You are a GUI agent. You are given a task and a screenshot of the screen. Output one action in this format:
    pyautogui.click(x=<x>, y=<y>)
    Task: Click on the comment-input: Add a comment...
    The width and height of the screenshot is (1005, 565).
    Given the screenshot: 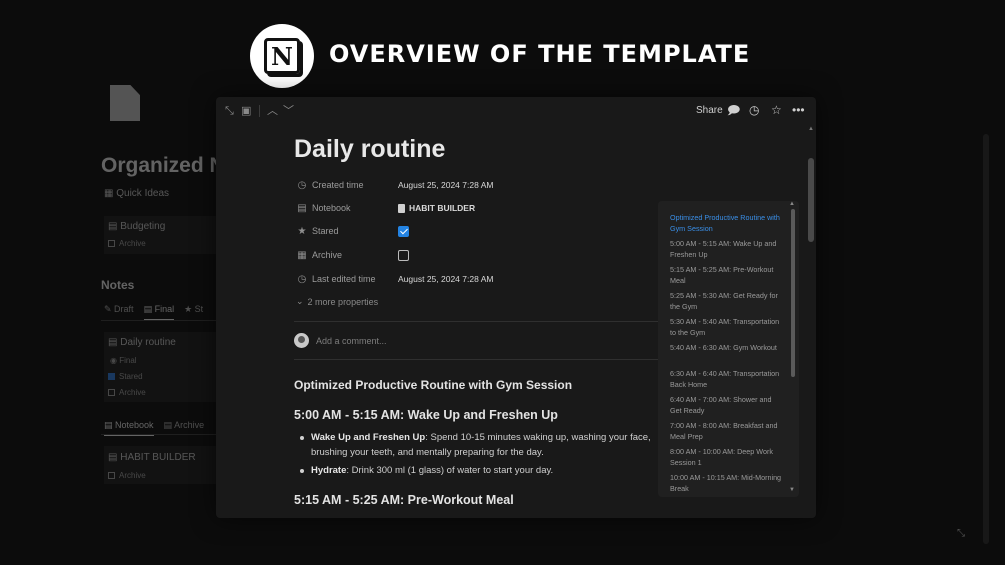 What is the action you would take?
    pyautogui.click(x=351, y=341)
    